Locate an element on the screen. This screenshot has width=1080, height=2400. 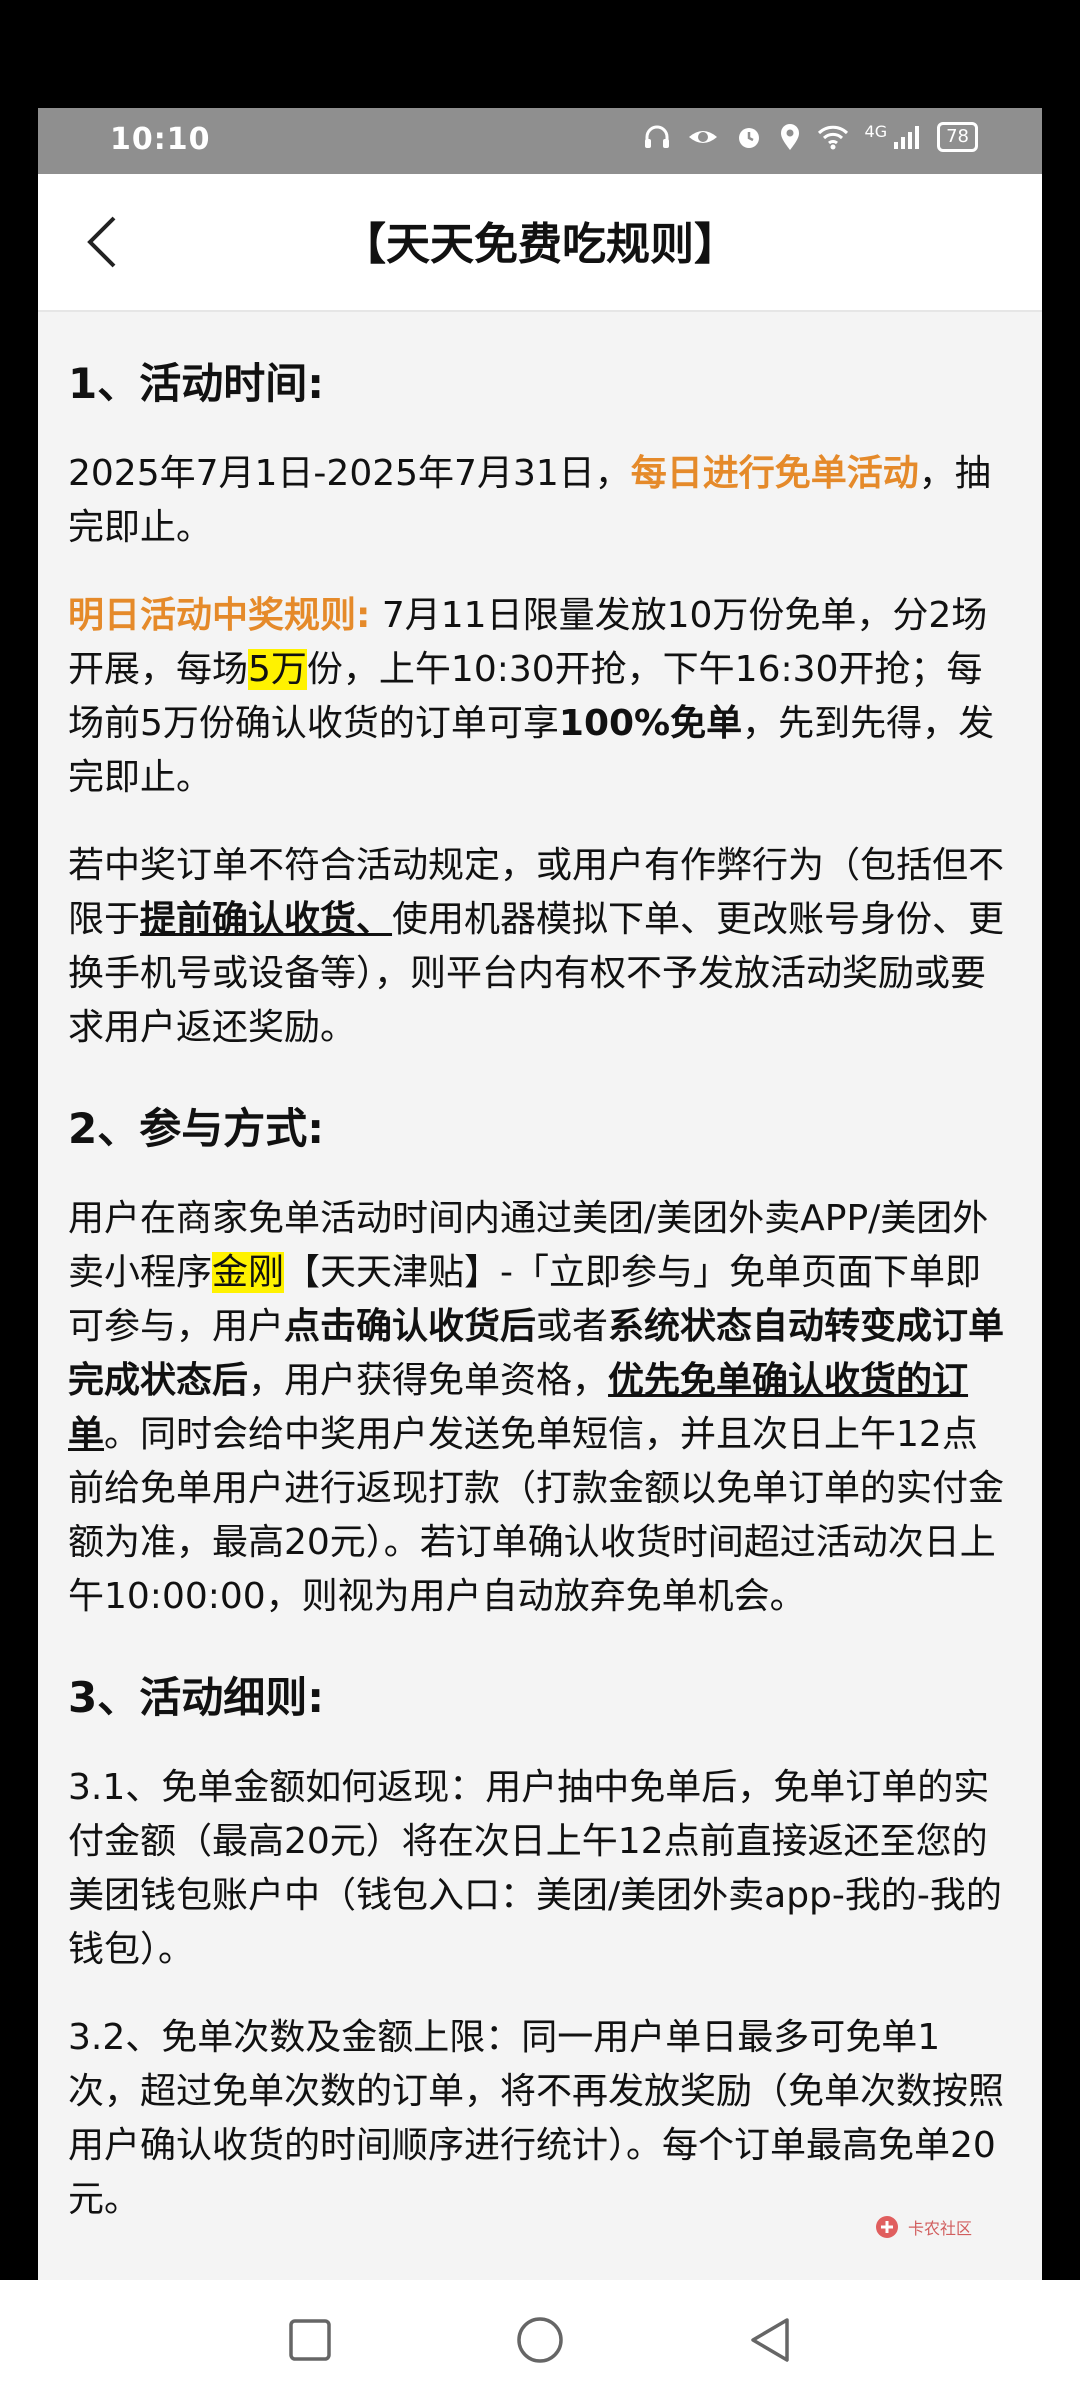
activity-period-paragraph: 2025年7月1日-2025年7月31日，每日进行免单活动，抽完即止。 is located at coordinates (540, 501).